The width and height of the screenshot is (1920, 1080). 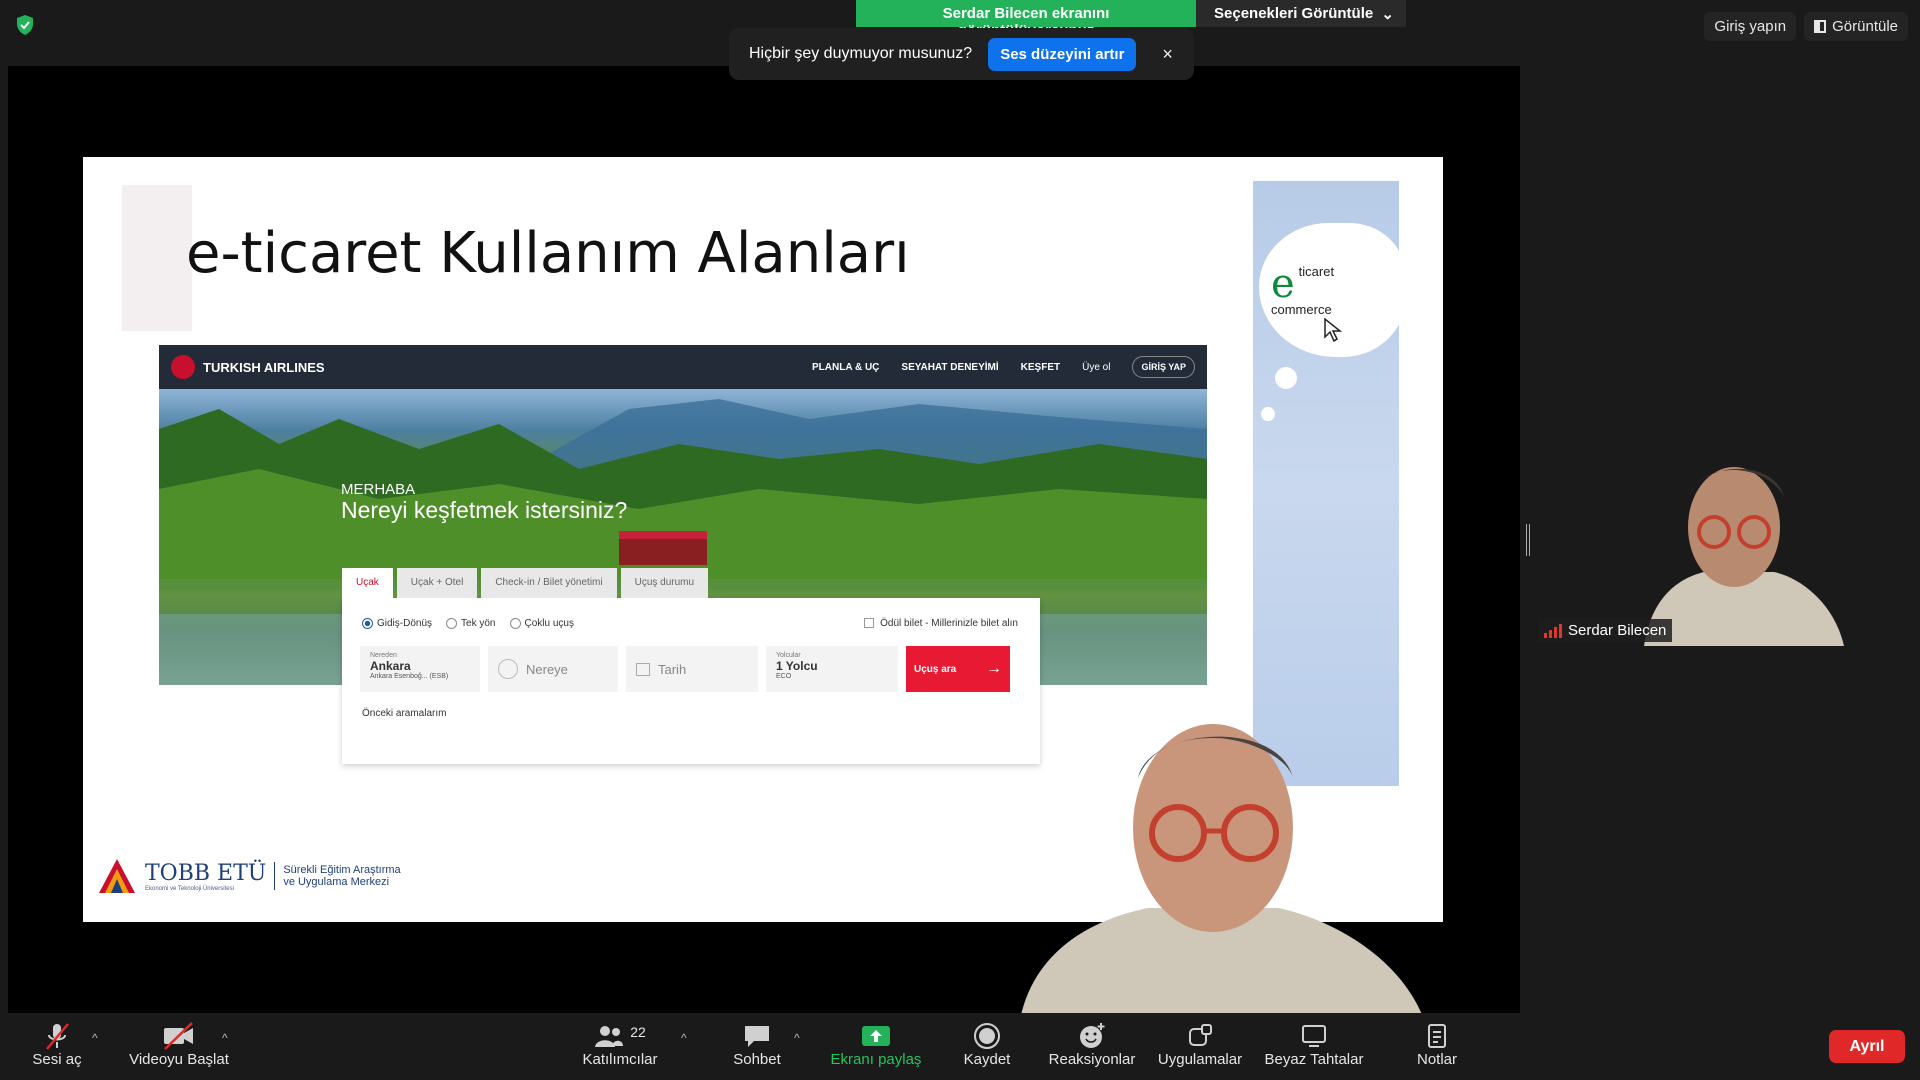 I want to click on ta-logo-text: TURKISH AIRLINES, so click(x=264, y=367).